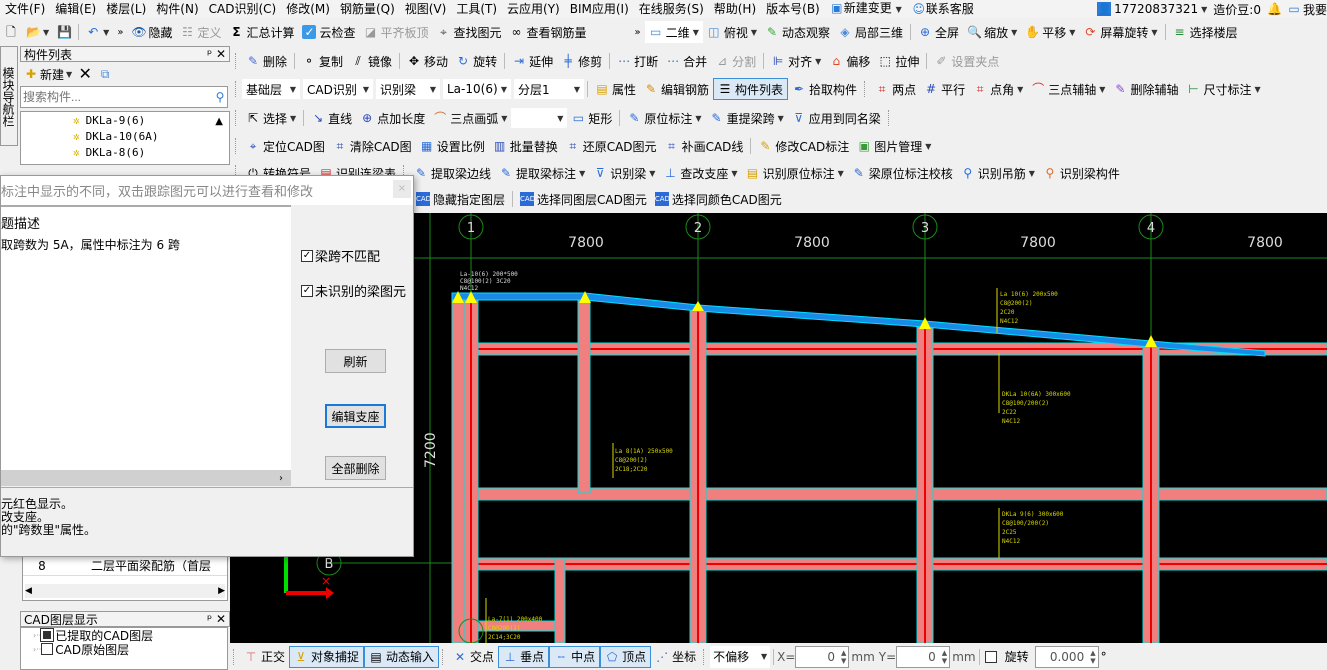 Image resolution: width=1327 pixels, height=670 pixels. I want to click on merge-button: ⋯ 合并, so click(686, 61).